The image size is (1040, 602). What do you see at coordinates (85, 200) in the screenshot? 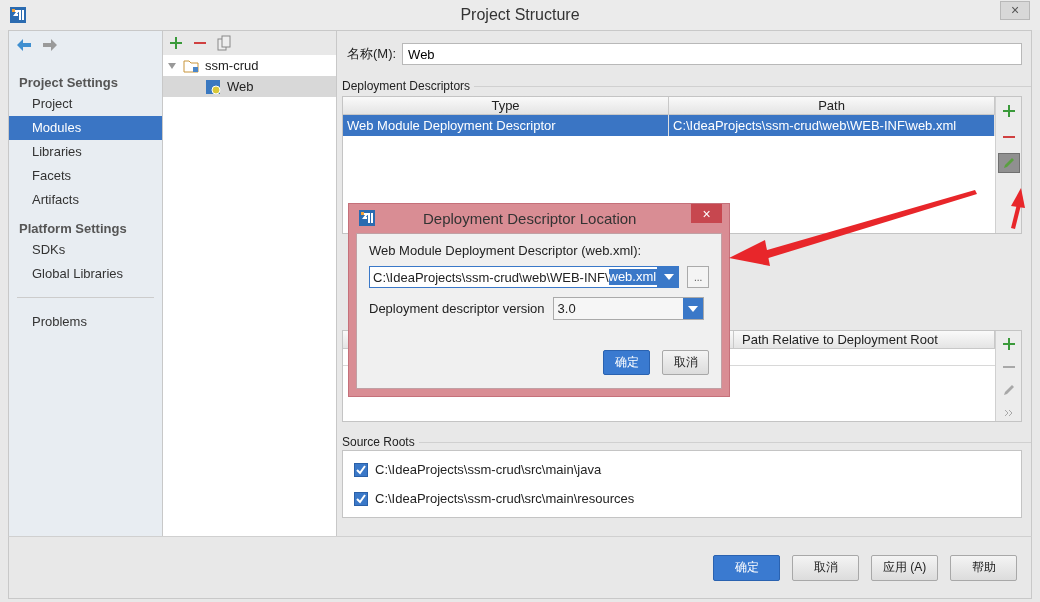
I see `sidebar-item: Artifacts` at bounding box center [85, 200].